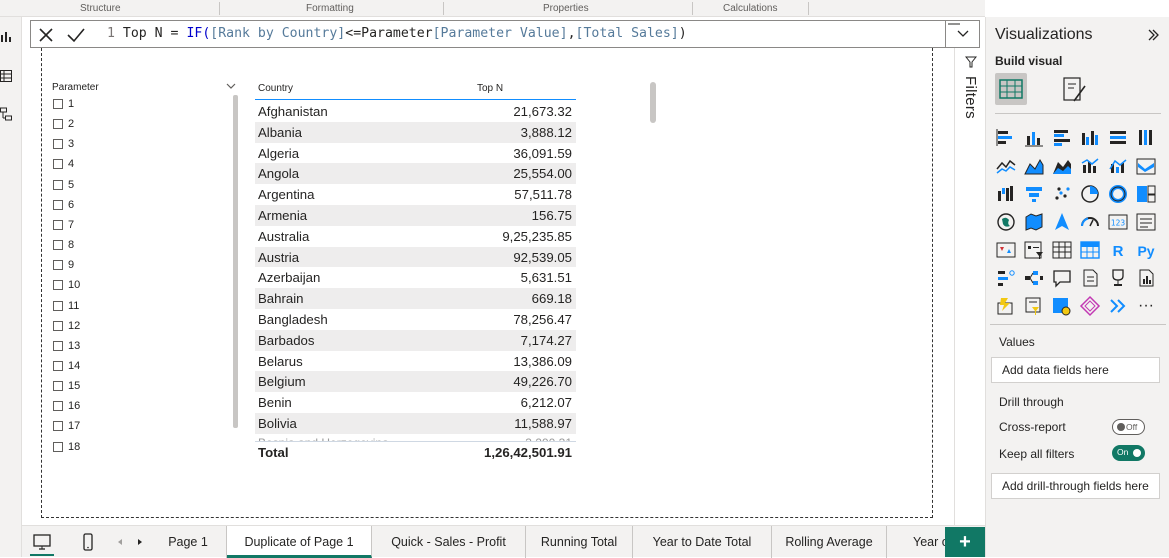 This screenshot has height=558, width=1169. Describe the element at coordinates (6, 36) in the screenshot. I see `report-view-icon` at that location.